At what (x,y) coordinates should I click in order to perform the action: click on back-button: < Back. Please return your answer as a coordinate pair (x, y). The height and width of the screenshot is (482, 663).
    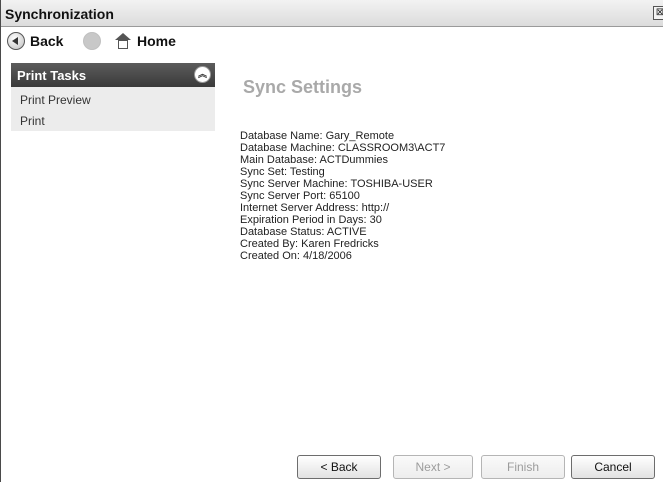
    Looking at the image, I should click on (339, 467).